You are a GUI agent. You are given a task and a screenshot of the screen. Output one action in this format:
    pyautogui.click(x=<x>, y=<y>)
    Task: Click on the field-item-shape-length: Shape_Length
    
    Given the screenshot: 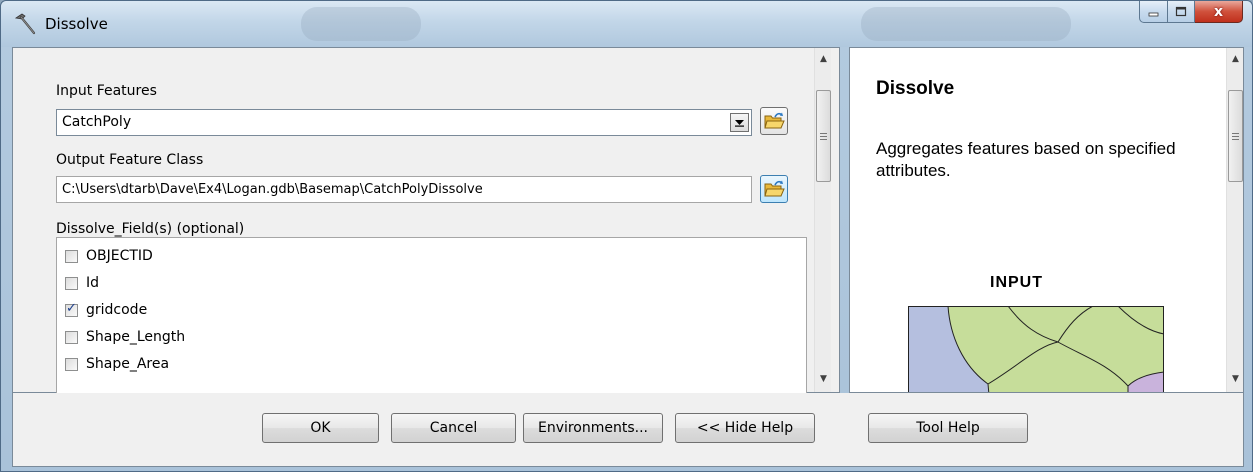 What is the action you would take?
    pyautogui.click(x=125, y=337)
    